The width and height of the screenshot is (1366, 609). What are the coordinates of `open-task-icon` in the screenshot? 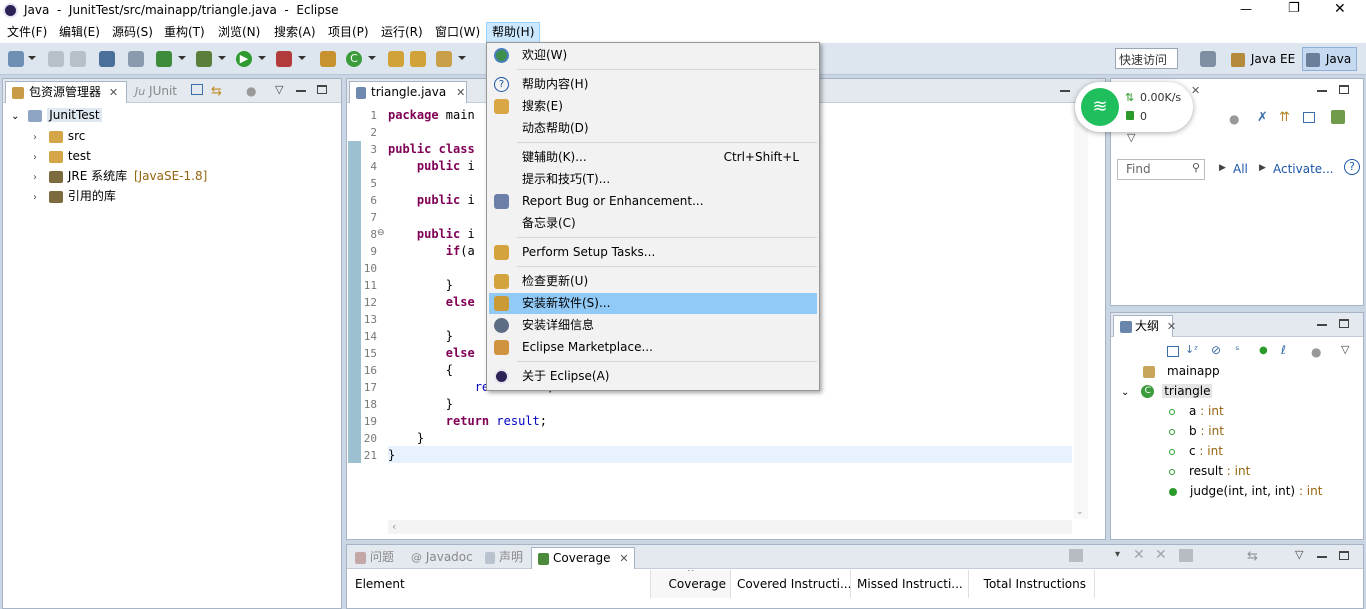 It's located at (418, 59).